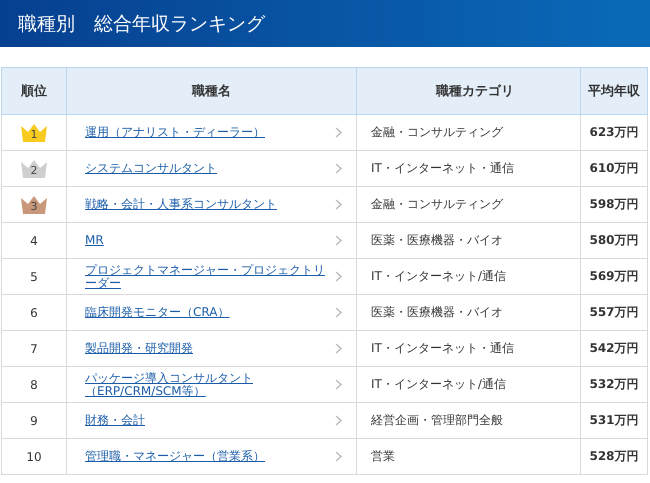 This screenshot has width=650, height=483. I want to click on category-text: 営業, so click(383, 456).